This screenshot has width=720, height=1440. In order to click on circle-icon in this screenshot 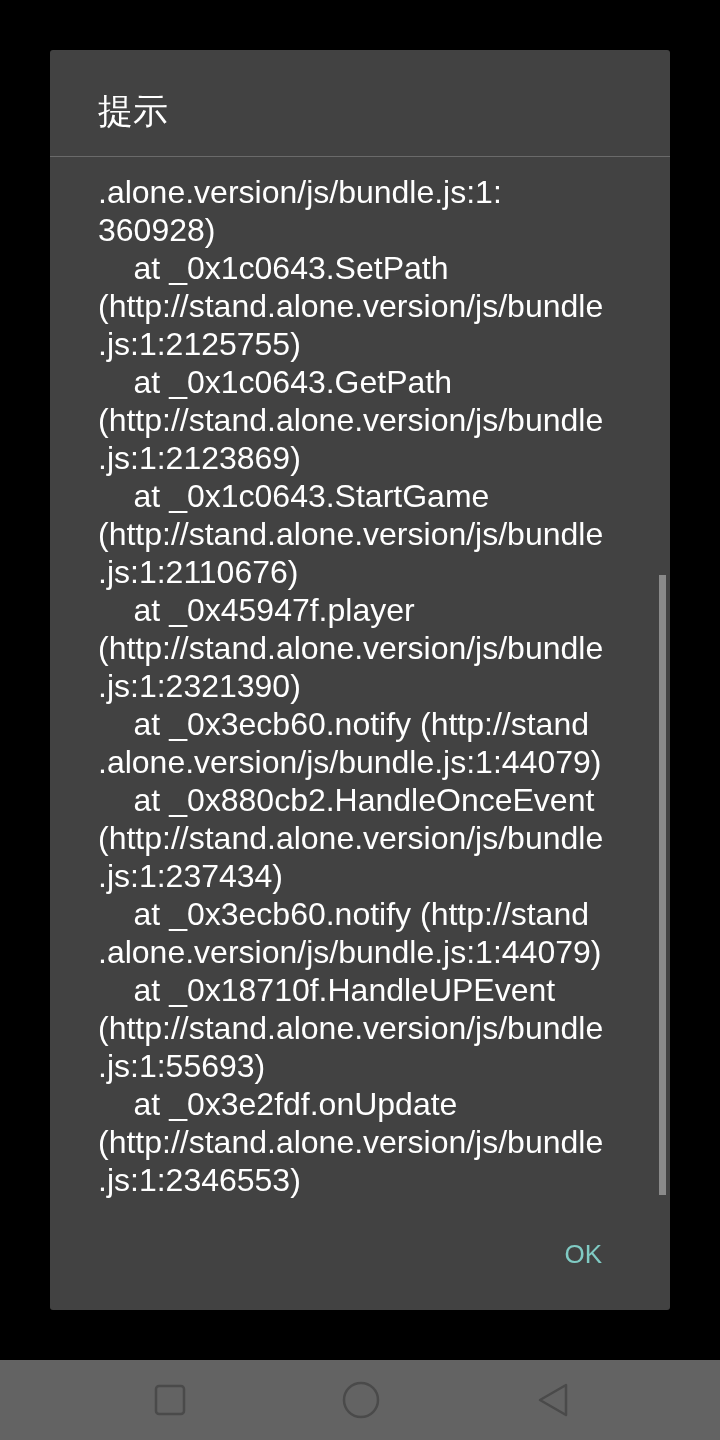, I will do `click(361, 1400)`.